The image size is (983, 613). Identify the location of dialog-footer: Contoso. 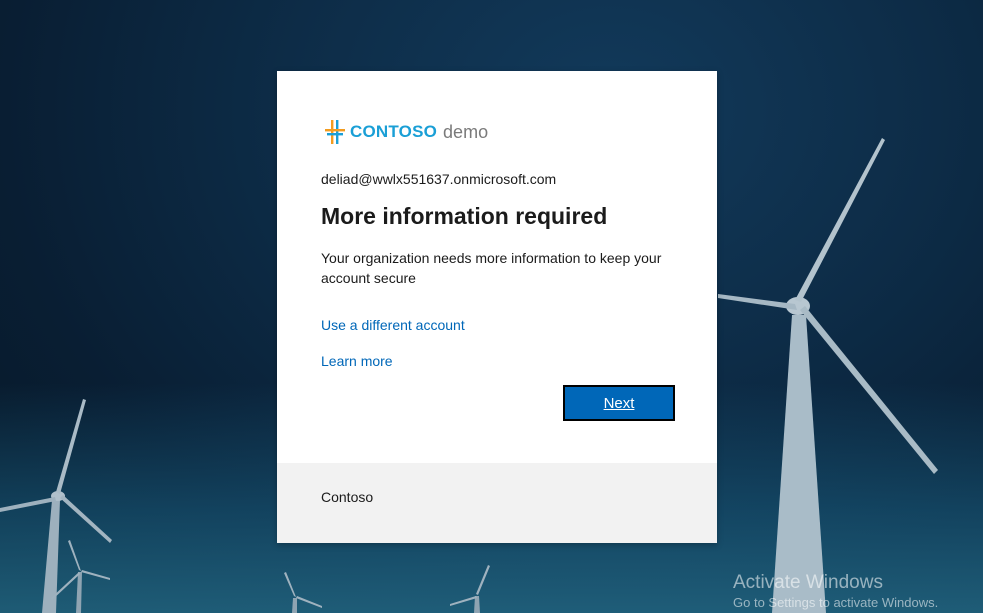
(497, 503).